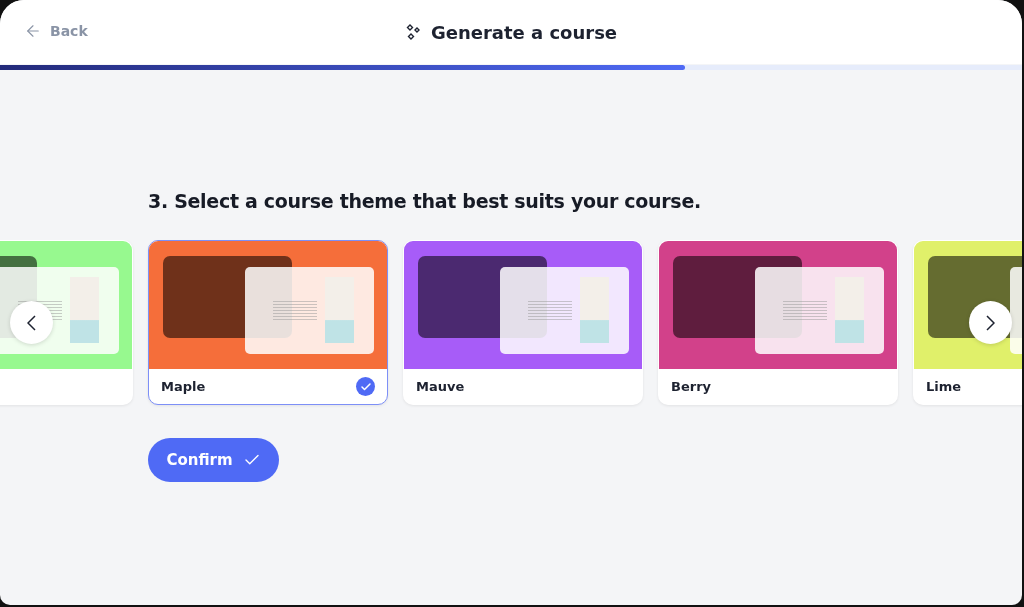 This screenshot has height=607, width=1024. What do you see at coordinates (524, 32) in the screenshot?
I see `page-title: Generate a course` at bounding box center [524, 32].